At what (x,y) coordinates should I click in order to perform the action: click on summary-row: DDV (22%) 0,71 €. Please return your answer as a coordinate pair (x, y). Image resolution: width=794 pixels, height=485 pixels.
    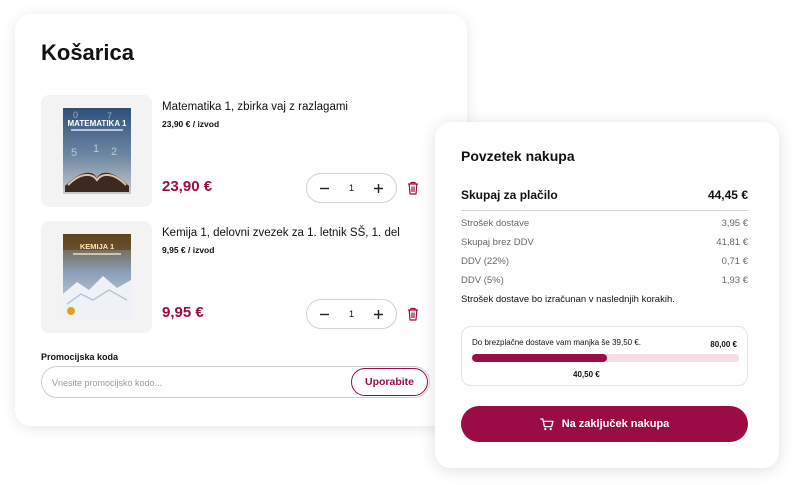
    Looking at the image, I should click on (604, 261).